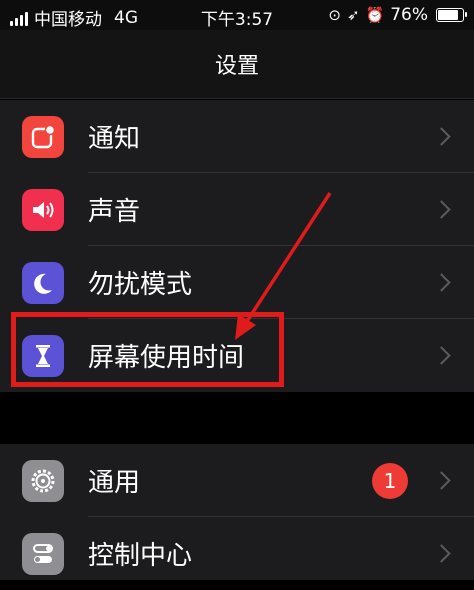 The height and width of the screenshot is (590, 474). What do you see at coordinates (43, 136) in the screenshot?
I see `notifications-icon` at bounding box center [43, 136].